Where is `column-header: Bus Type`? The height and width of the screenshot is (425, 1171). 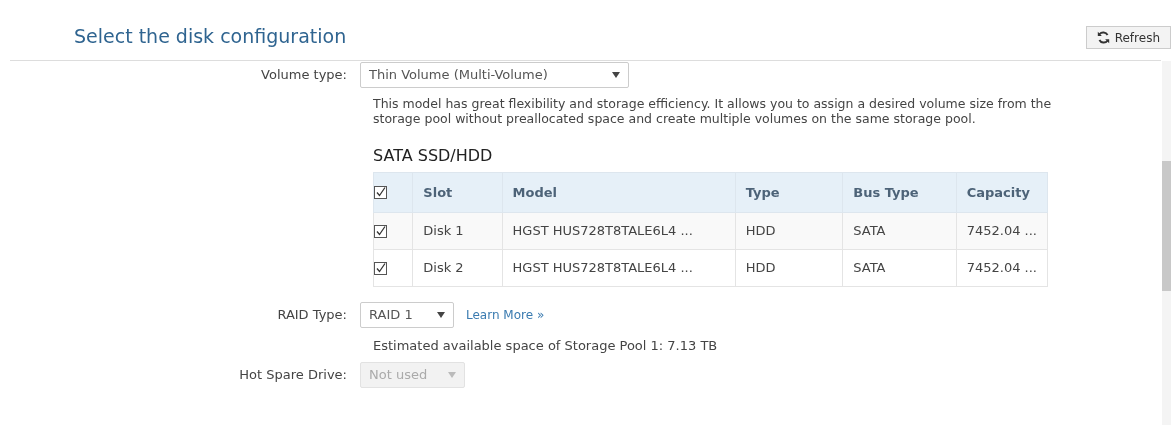 column-header: Bus Type is located at coordinates (899, 192).